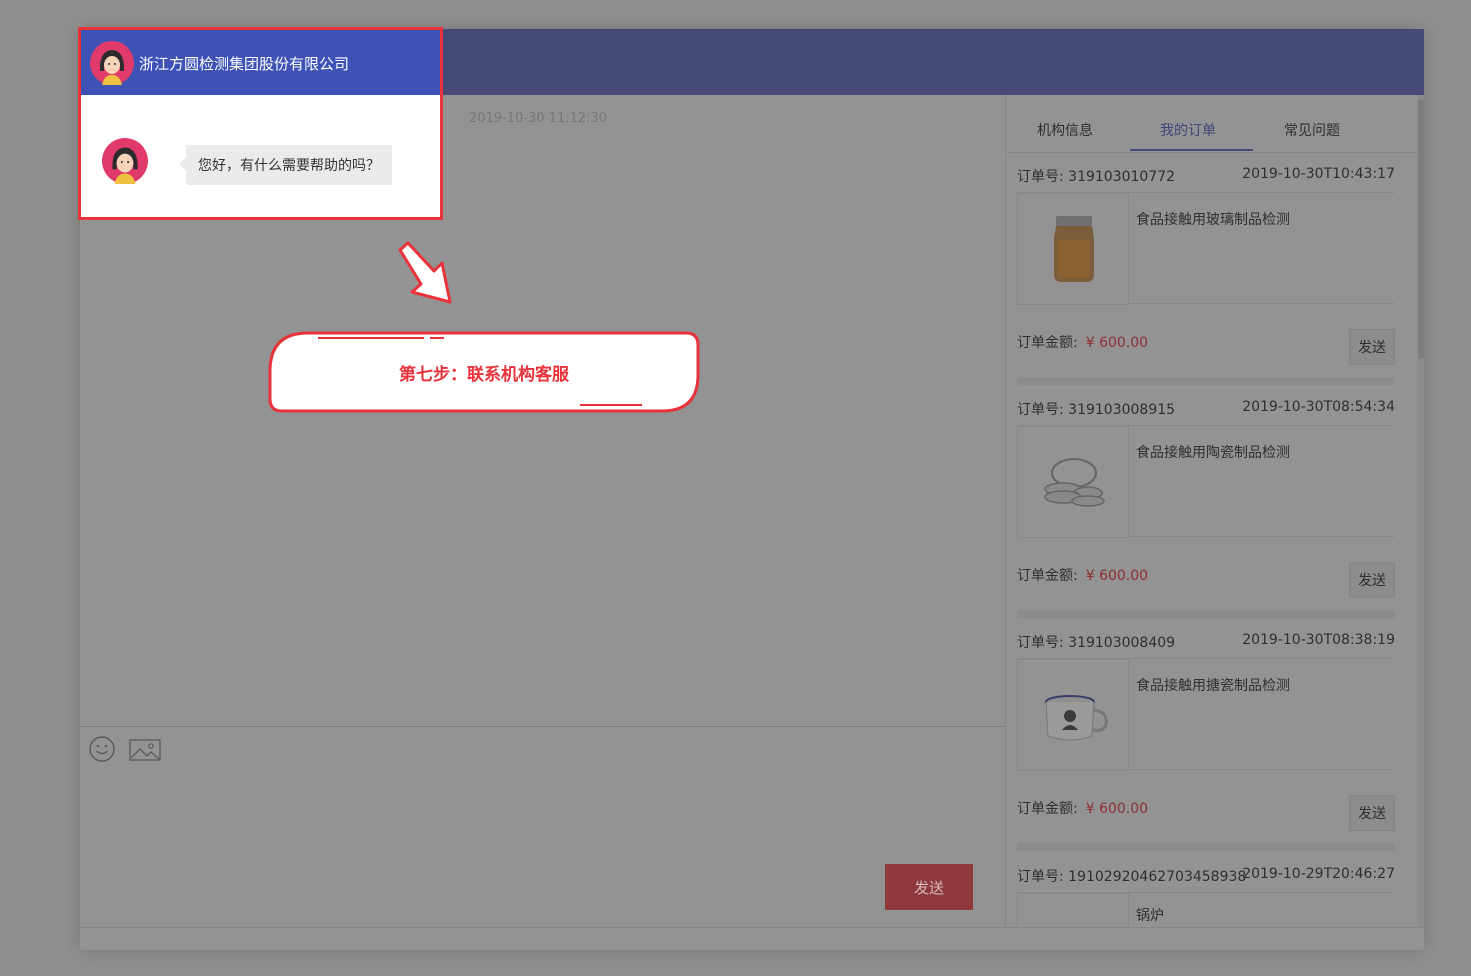 This screenshot has height=976, width=1471. Describe the element at coordinates (1421, 229) in the screenshot. I see `scrollbar-thumb` at that location.